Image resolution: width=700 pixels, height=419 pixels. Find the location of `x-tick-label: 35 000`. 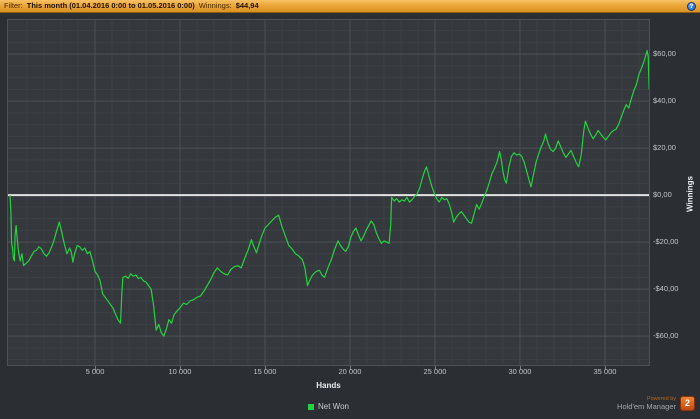

x-tick-label: 35 000 is located at coordinates (605, 371).